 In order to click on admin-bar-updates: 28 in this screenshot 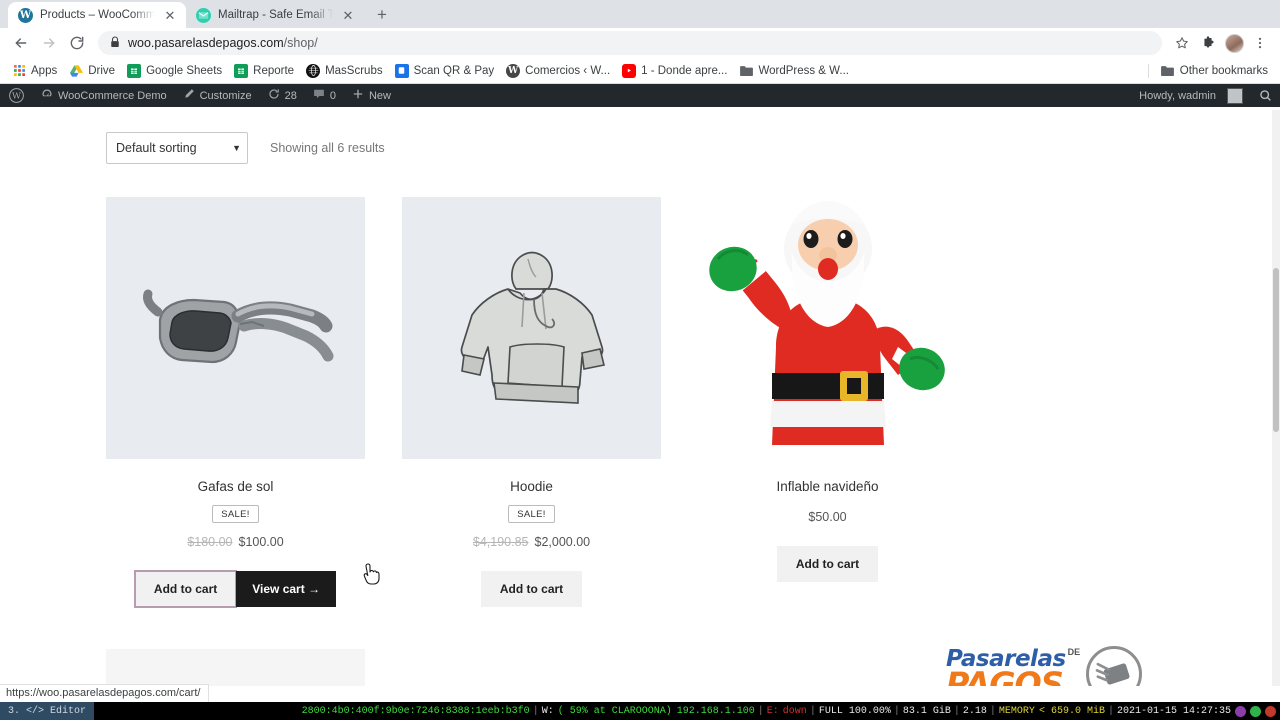, I will do `click(282, 95)`.